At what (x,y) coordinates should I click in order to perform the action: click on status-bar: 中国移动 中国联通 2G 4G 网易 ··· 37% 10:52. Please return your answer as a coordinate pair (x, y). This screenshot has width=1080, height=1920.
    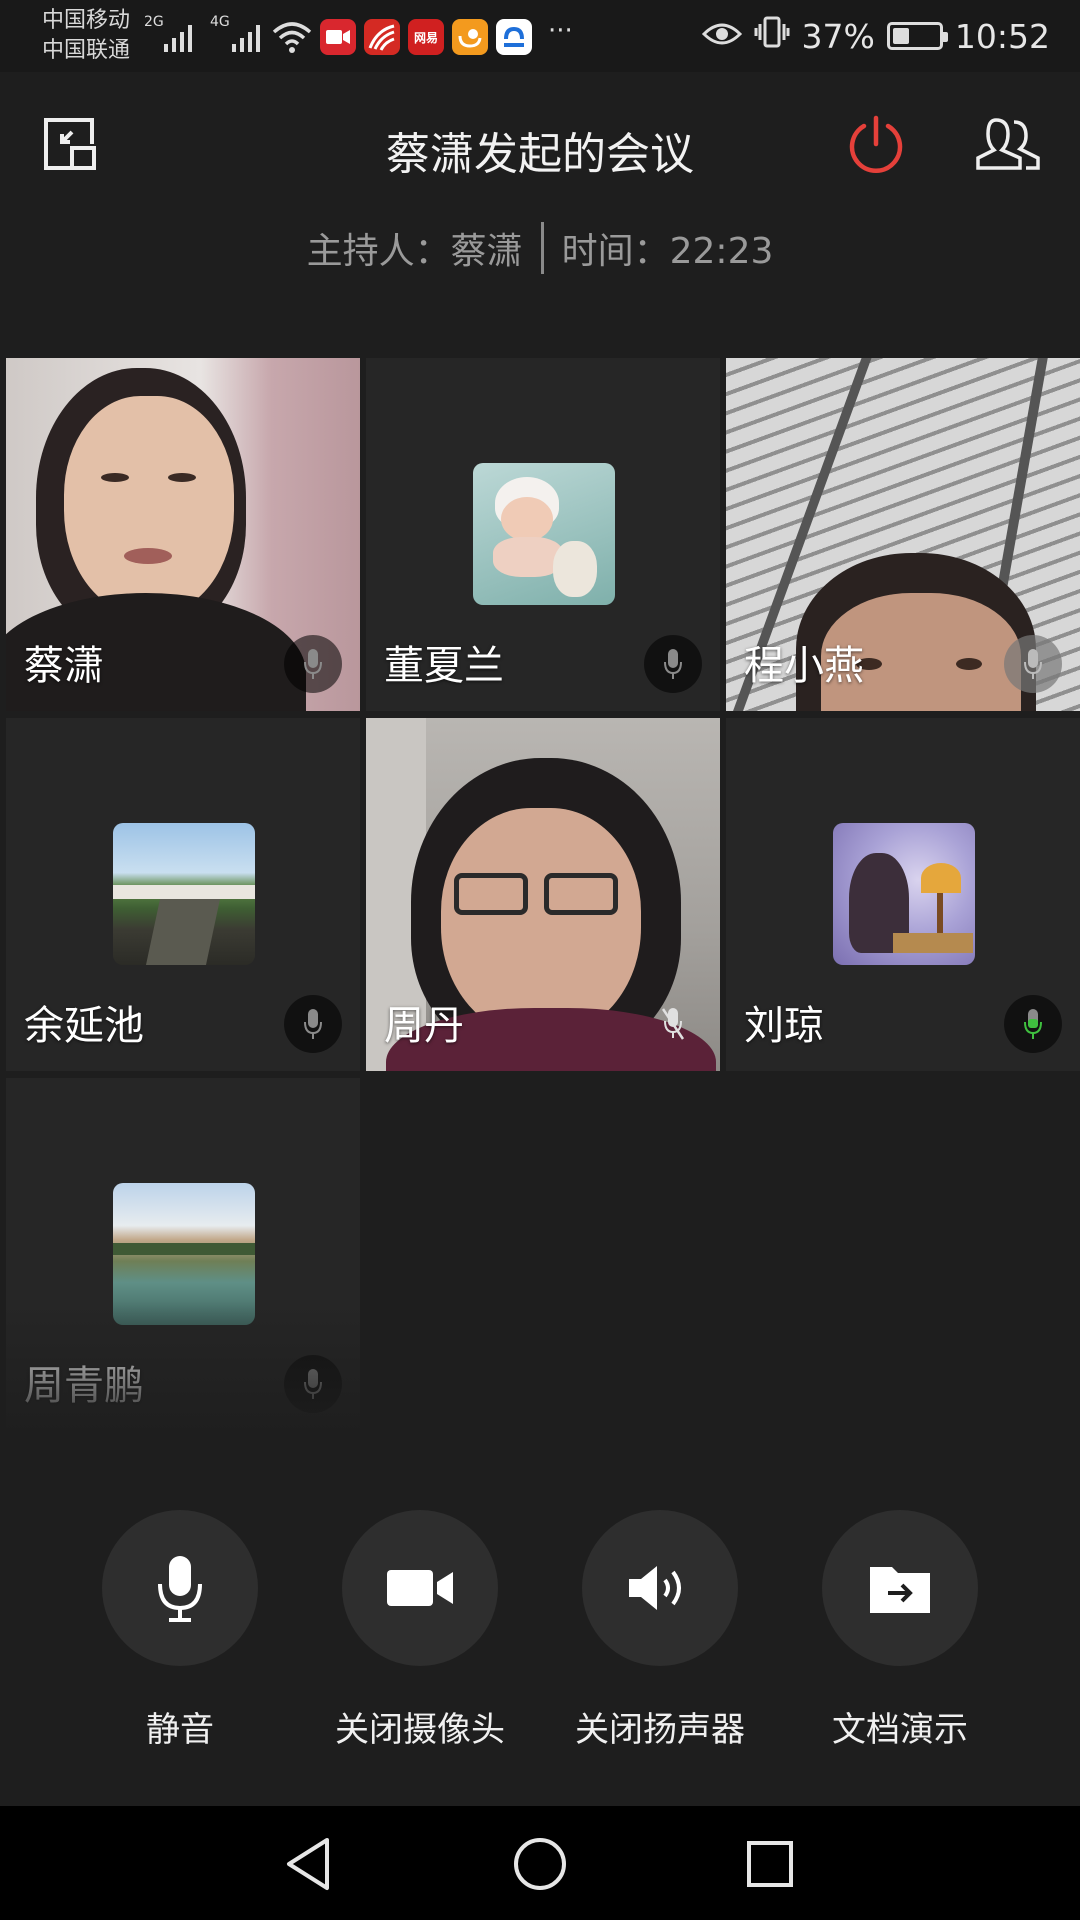
    Looking at the image, I should click on (540, 36).